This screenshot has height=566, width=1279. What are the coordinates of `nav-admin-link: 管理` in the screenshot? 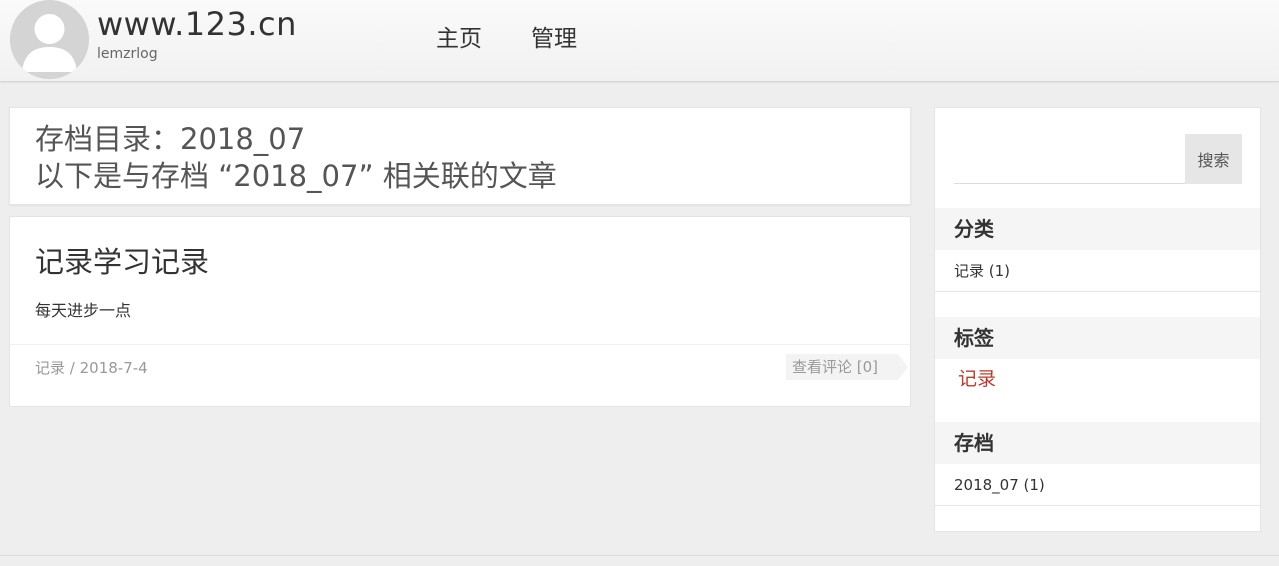 It's located at (554, 39).